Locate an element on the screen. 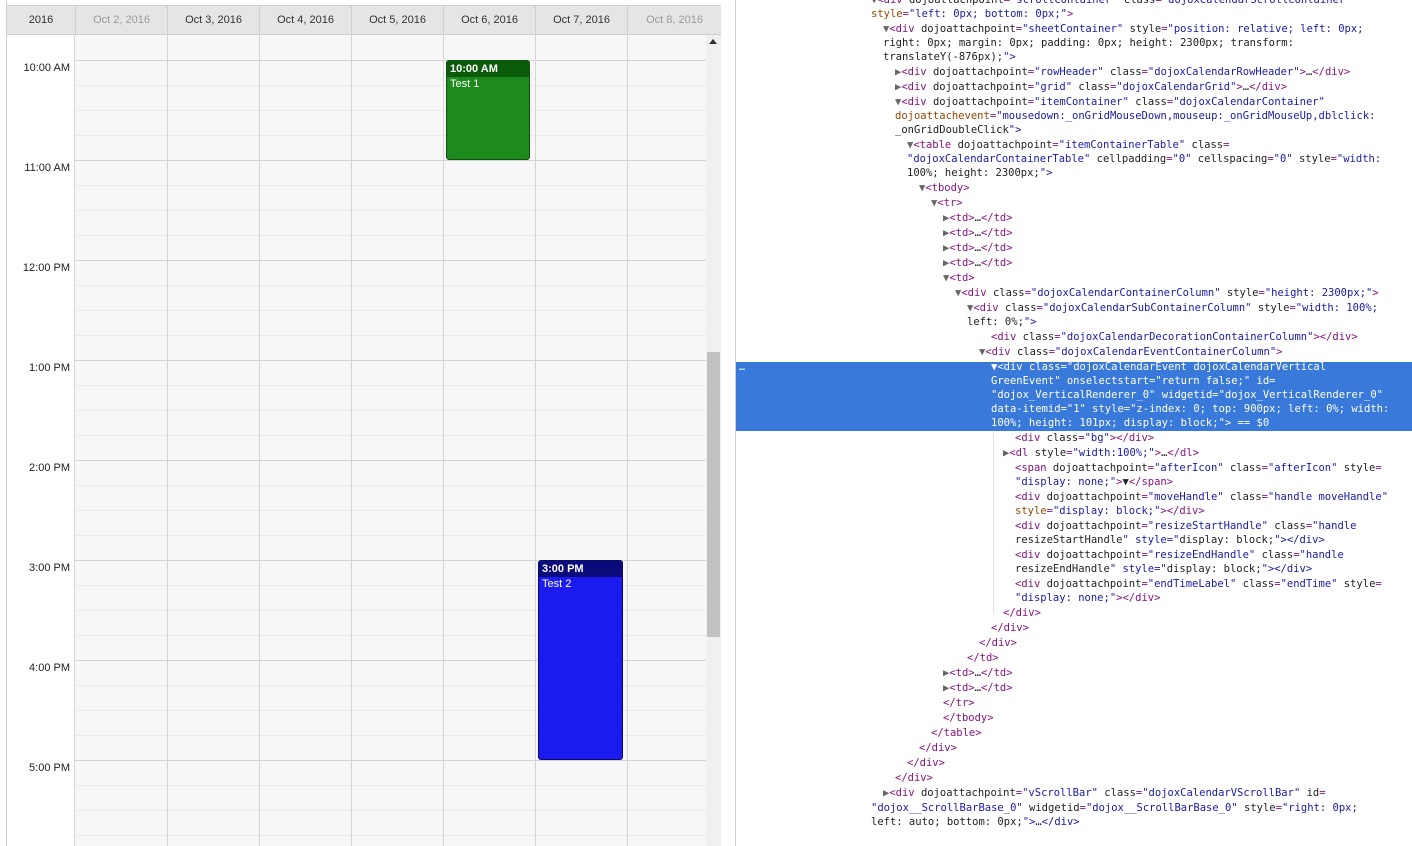  vertical-scrollbar is located at coordinates (713, 440).